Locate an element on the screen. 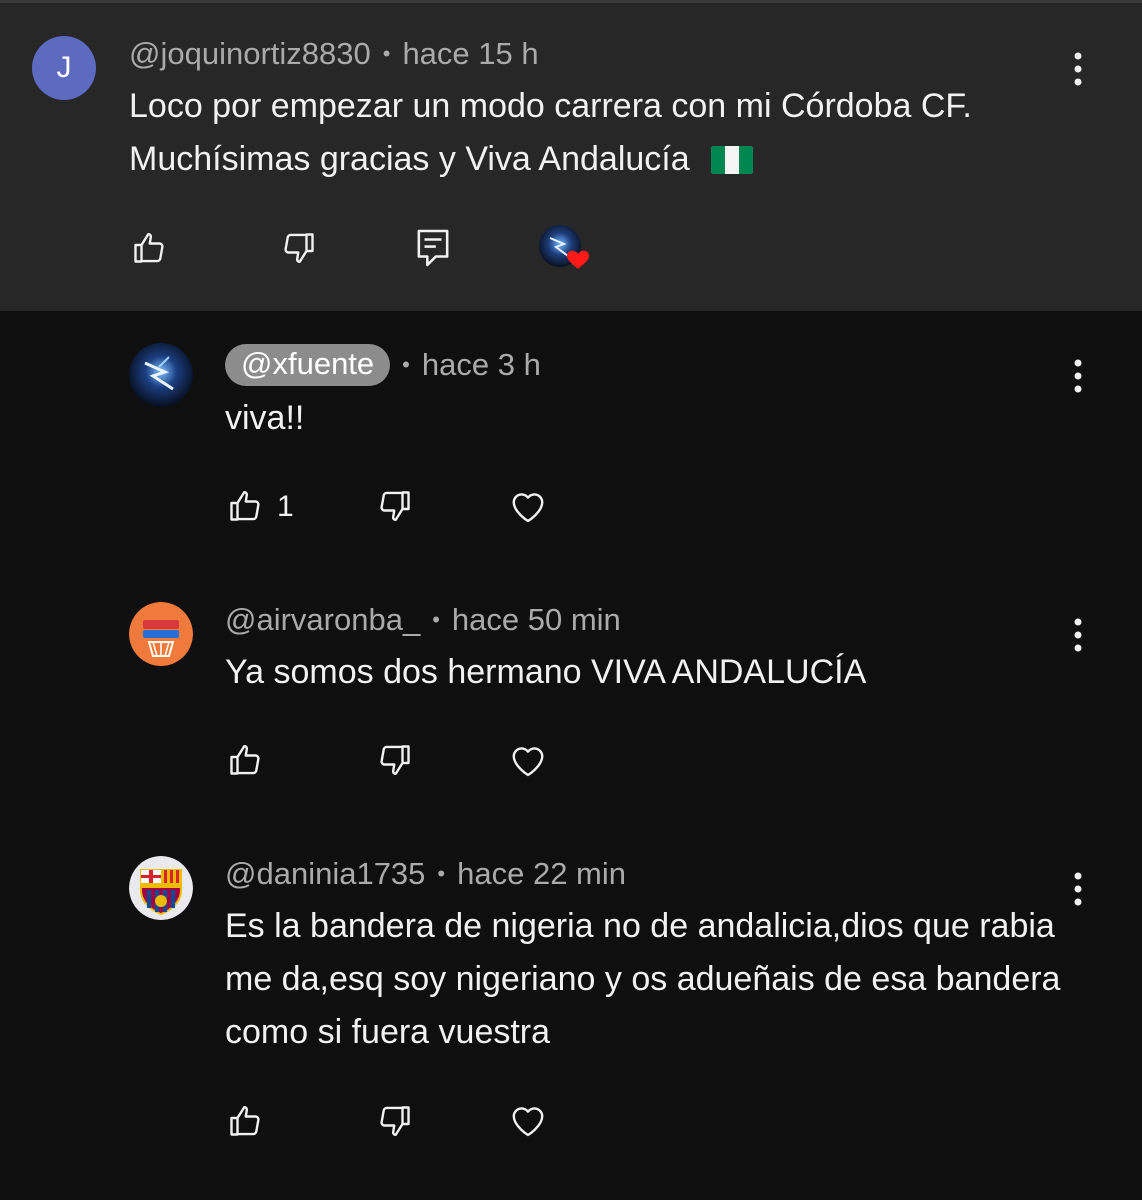 The width and height of the screenshot is (1142, 1200). author-handle: @joquinortiz8830 is located at coordinates (250, 54).